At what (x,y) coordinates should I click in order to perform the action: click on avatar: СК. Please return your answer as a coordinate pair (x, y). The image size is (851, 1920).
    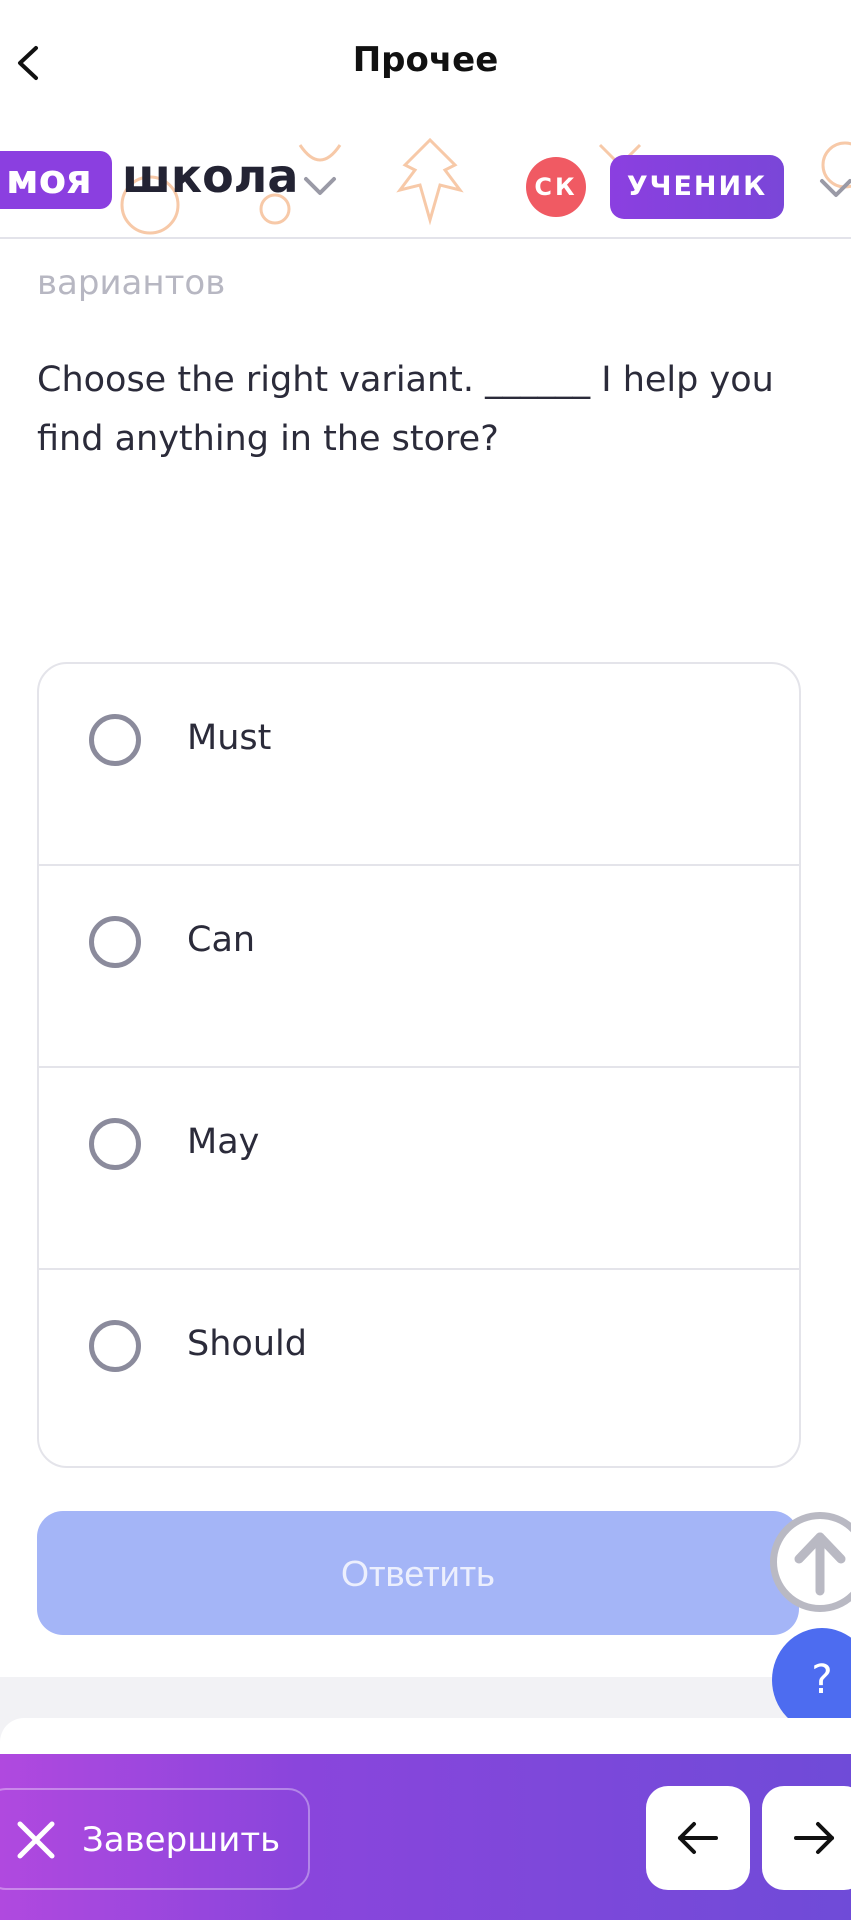
    Looking at the image, I should click on (556, 187).